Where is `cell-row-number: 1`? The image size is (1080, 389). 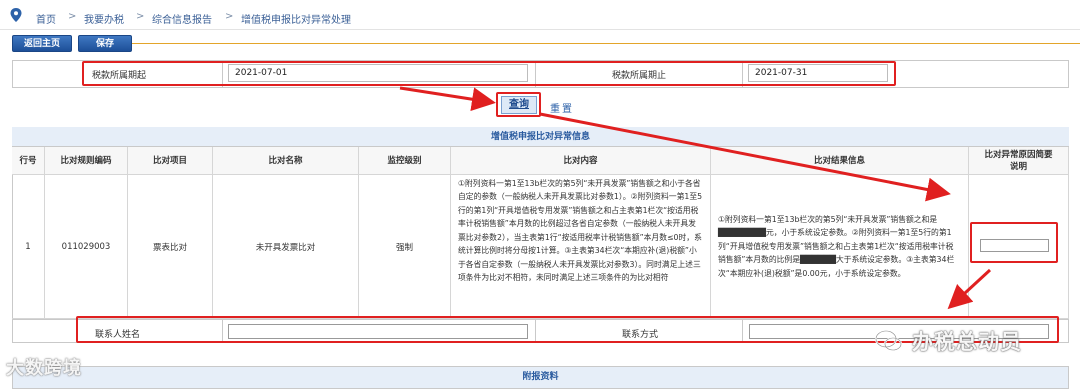
cell-row-number: 1 is located at coordinates (28, 247).